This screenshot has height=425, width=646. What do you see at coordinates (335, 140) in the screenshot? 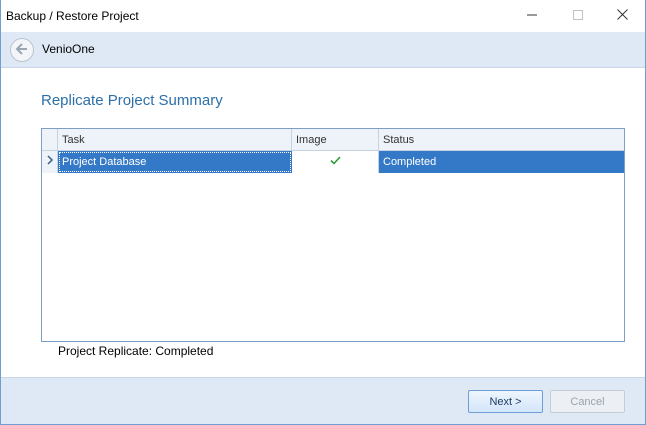
I see `column-header-image: Image` at bounding box center [335, 140].